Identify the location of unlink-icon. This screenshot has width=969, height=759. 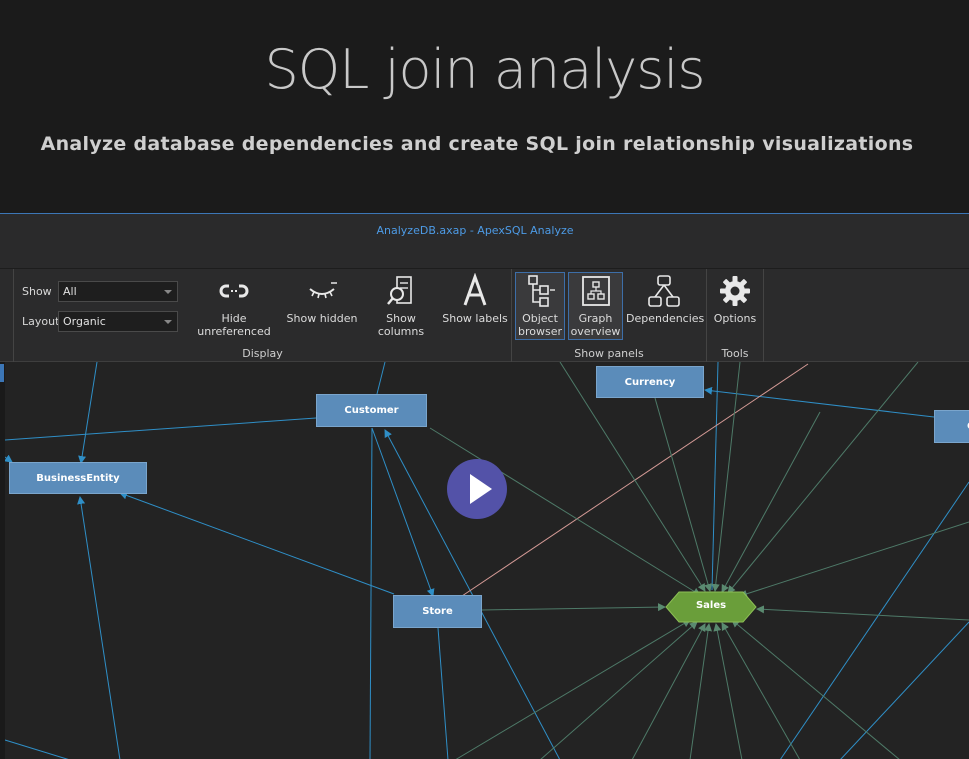
(234, 291).